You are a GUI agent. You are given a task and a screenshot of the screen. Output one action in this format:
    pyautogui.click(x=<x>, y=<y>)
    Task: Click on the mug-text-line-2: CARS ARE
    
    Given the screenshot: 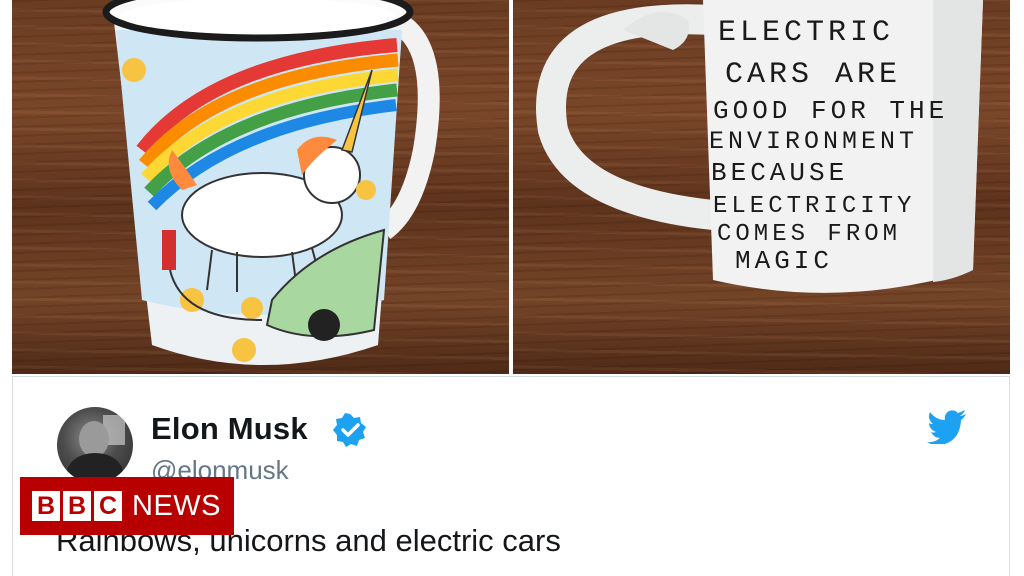 What is the action you would take?
    pyautogui.click(x=813, y=75)
    